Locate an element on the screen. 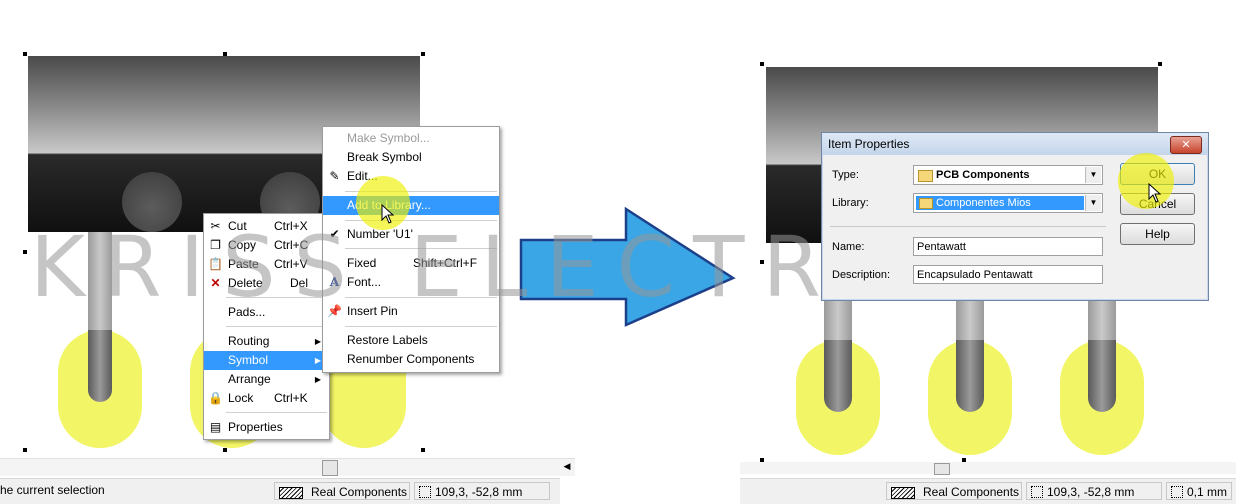 The width and height of the screenshot is (1236, 504). menu-item-lock: 🔒 Lock Ctrl+K is located at coordinates (266, 398).